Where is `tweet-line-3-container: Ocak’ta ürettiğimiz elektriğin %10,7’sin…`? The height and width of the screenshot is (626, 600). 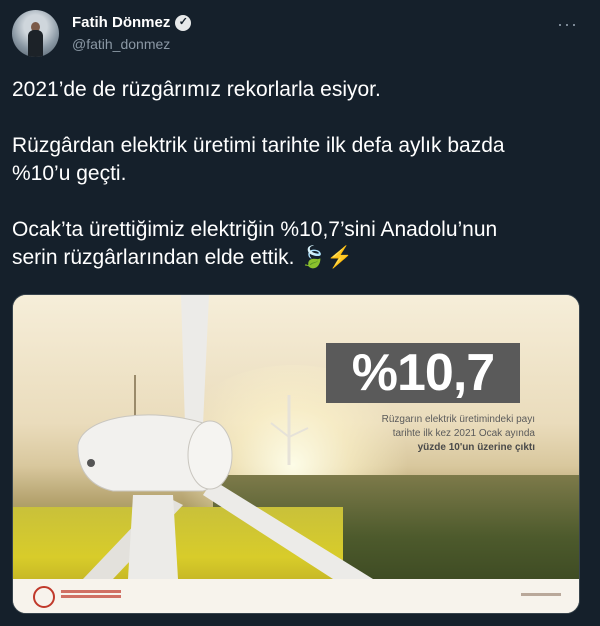
tweet-line-3-container: Ocak’ta ürettiğimiz elektriğin %10,7’sin… is located at coordinates (302, 244).